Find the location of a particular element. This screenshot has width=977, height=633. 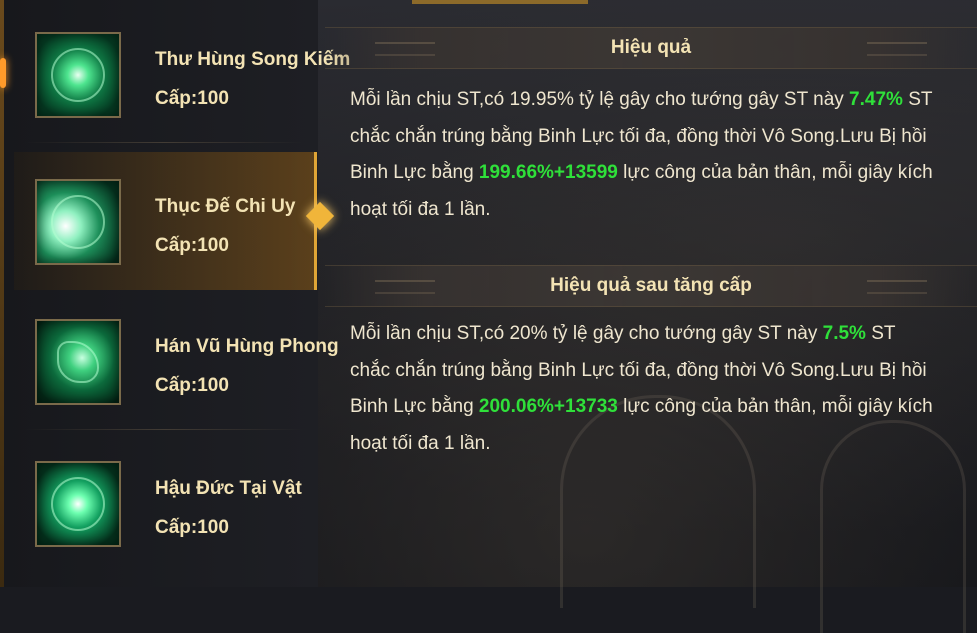

skill-name: Hán Vũ Hùng Phong is located at coordinates (247, 346).